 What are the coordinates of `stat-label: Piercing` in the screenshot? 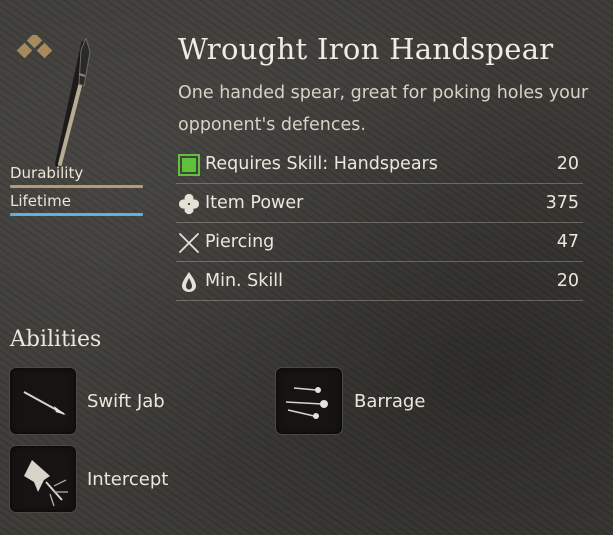 It's located at (240, 242).